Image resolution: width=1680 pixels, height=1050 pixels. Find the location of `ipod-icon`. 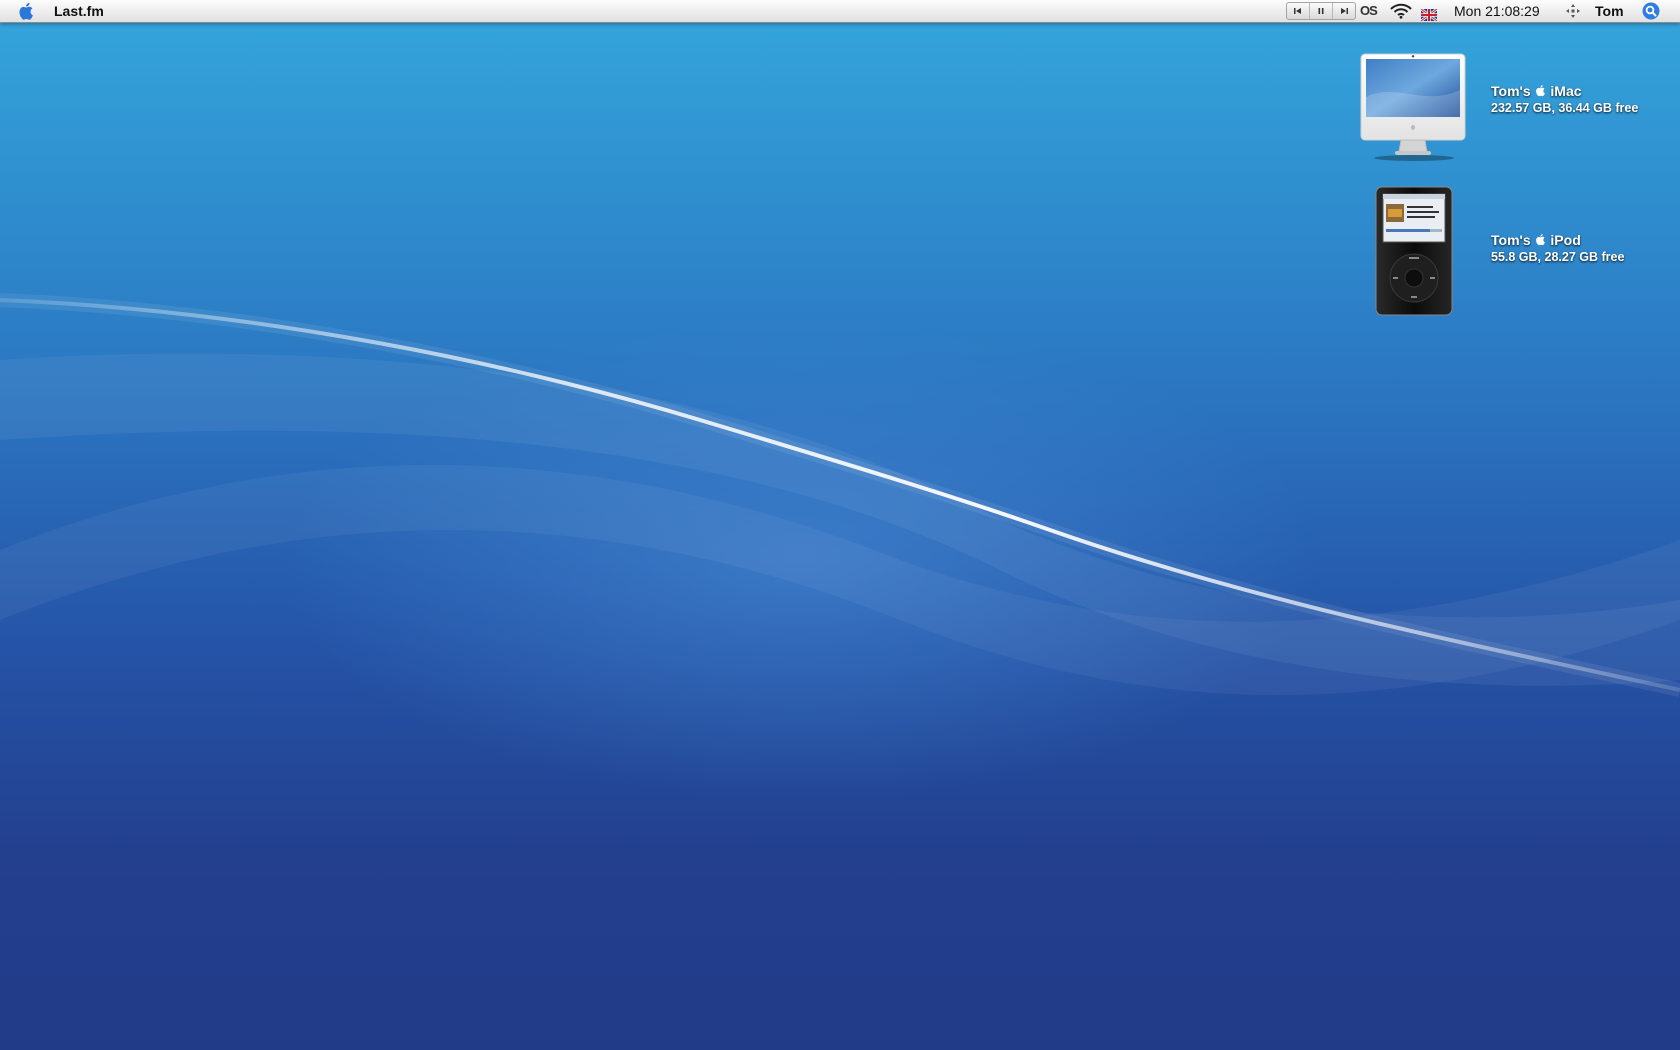

ipod-icon is located at coordinates (1414, 251).